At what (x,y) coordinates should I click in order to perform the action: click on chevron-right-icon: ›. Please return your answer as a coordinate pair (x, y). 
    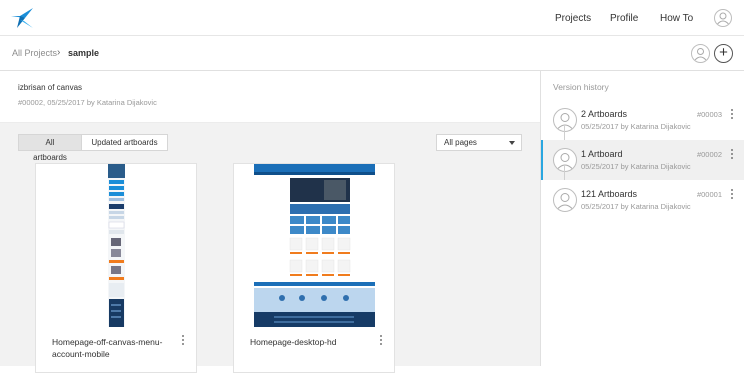
    Looking at the image, I should click on (59, 52).